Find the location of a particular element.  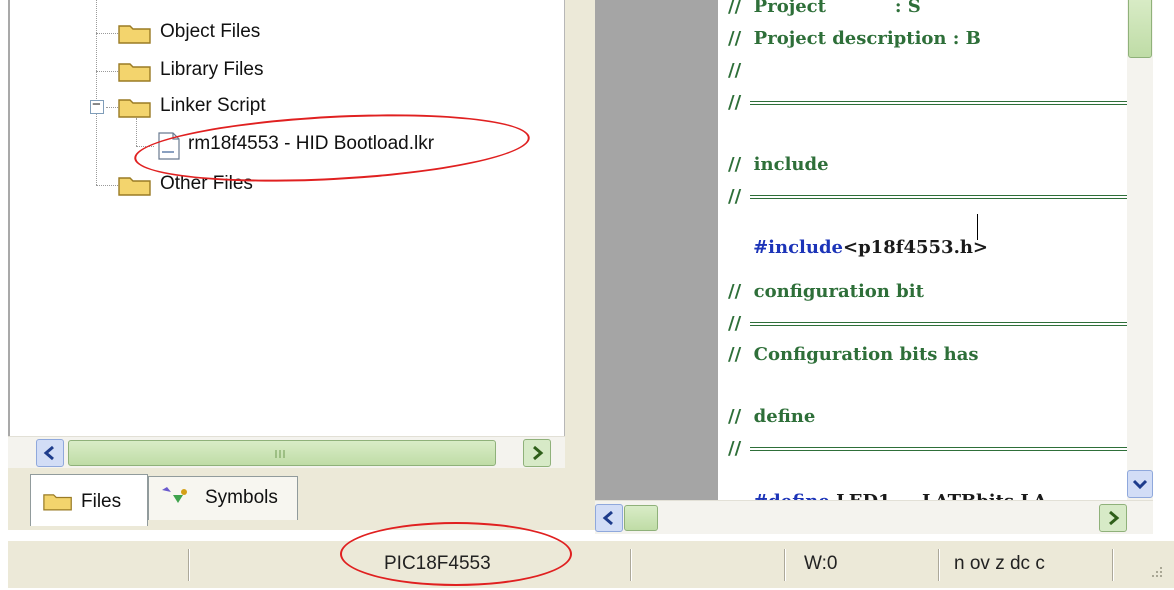

tree-item-object-files: Object Files is located at coordinates (203, 34).